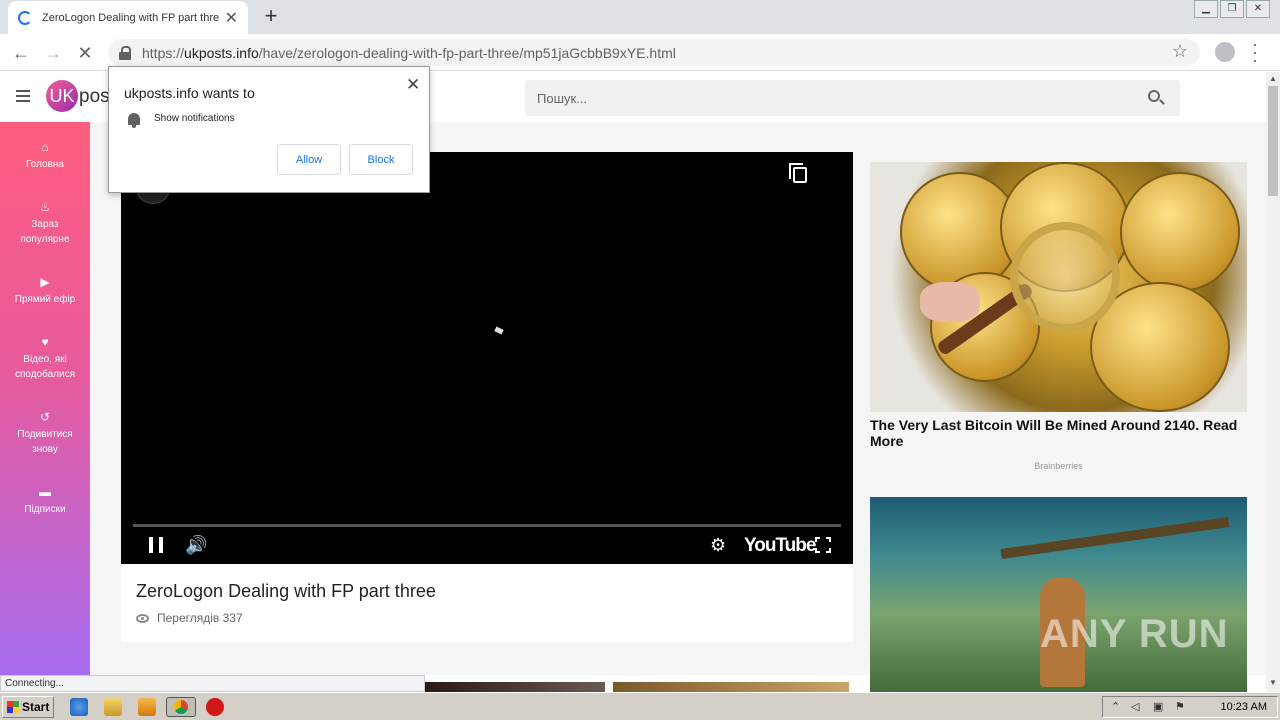 This screenshot has height=720, width=1280. Describe the element at coordinates (45, 417) in the screenshot. I see `history-icon: ↺` at that location.